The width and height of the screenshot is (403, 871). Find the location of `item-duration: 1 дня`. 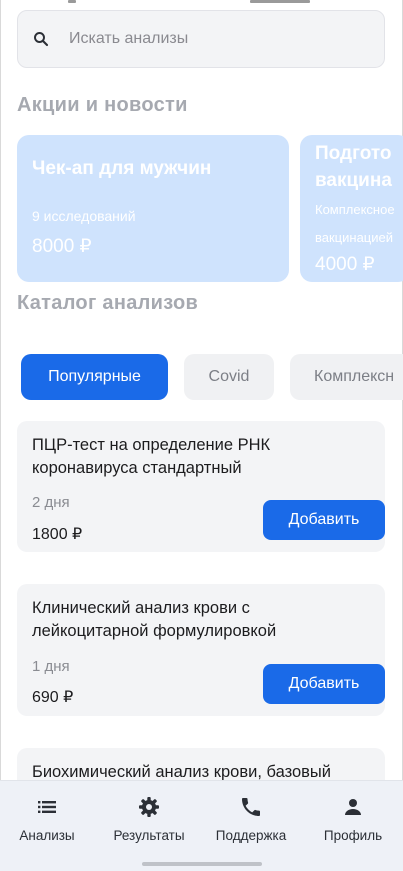

item-duration: 1 дня is located at coordinates (51, 666).